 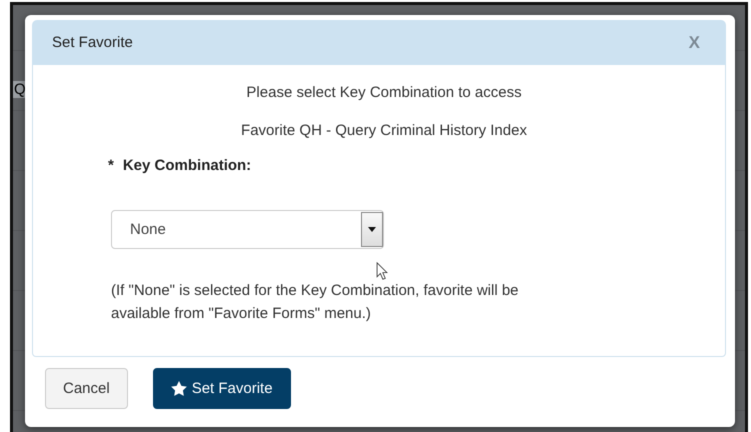 I want to click on set-favorite-button: Set Favorite, so click(x=221, y=388).